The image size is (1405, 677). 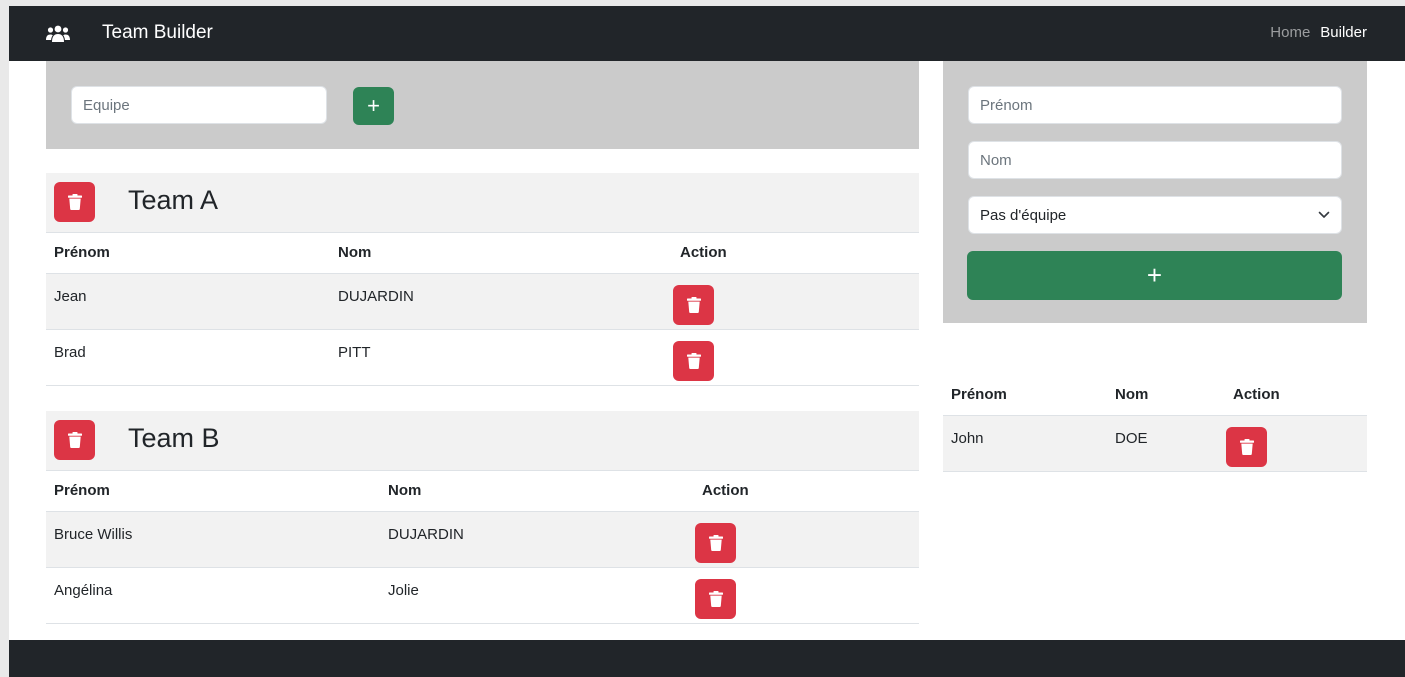 I want to click on unassigned-members-table: Prénom Nom Action John DOE, so click(x=1155, y=423).